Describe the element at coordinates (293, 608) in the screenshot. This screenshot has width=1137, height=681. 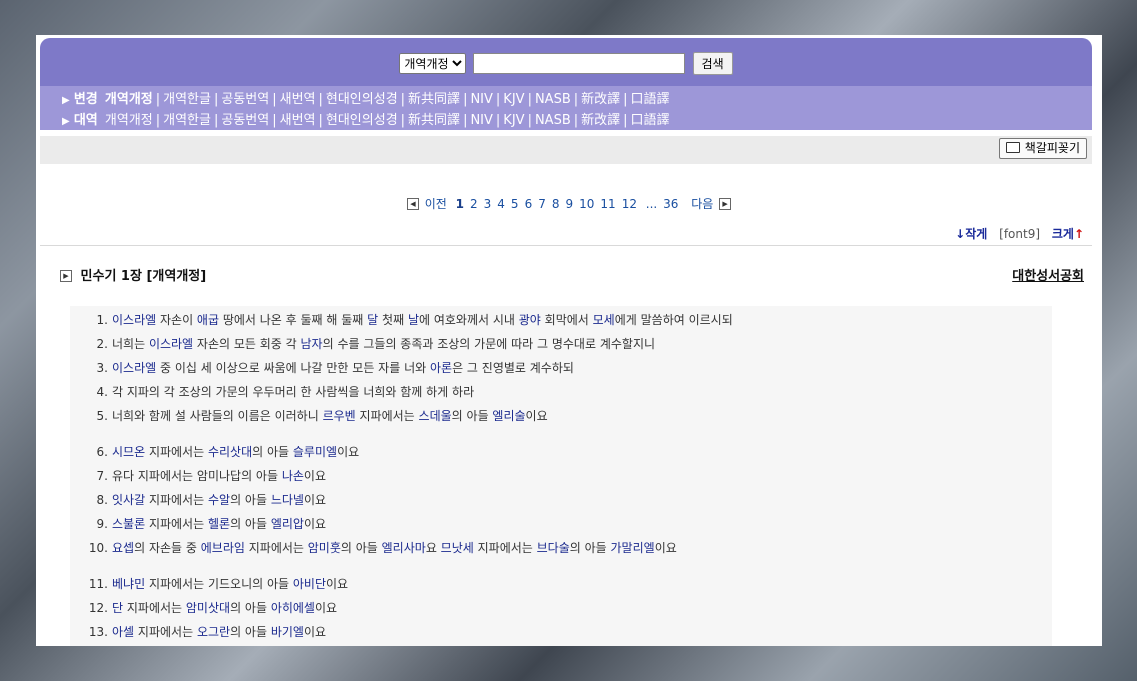
I see `proper-noun-link: 아히에셀` at that location.